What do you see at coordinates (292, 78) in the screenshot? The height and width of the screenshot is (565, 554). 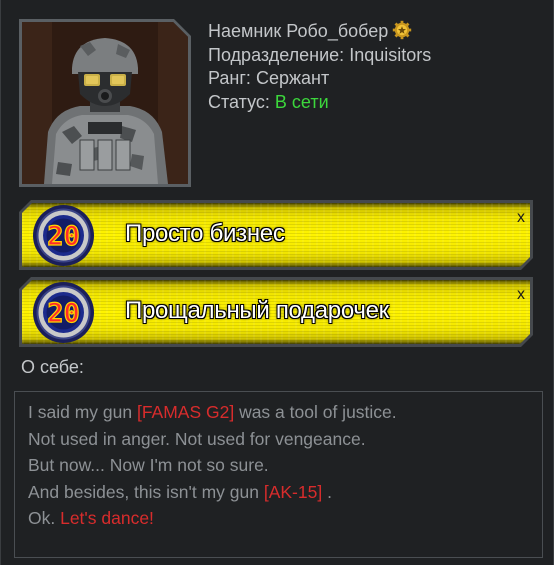 I see `rank-value: Сержант` at bounding box center [292, 78].